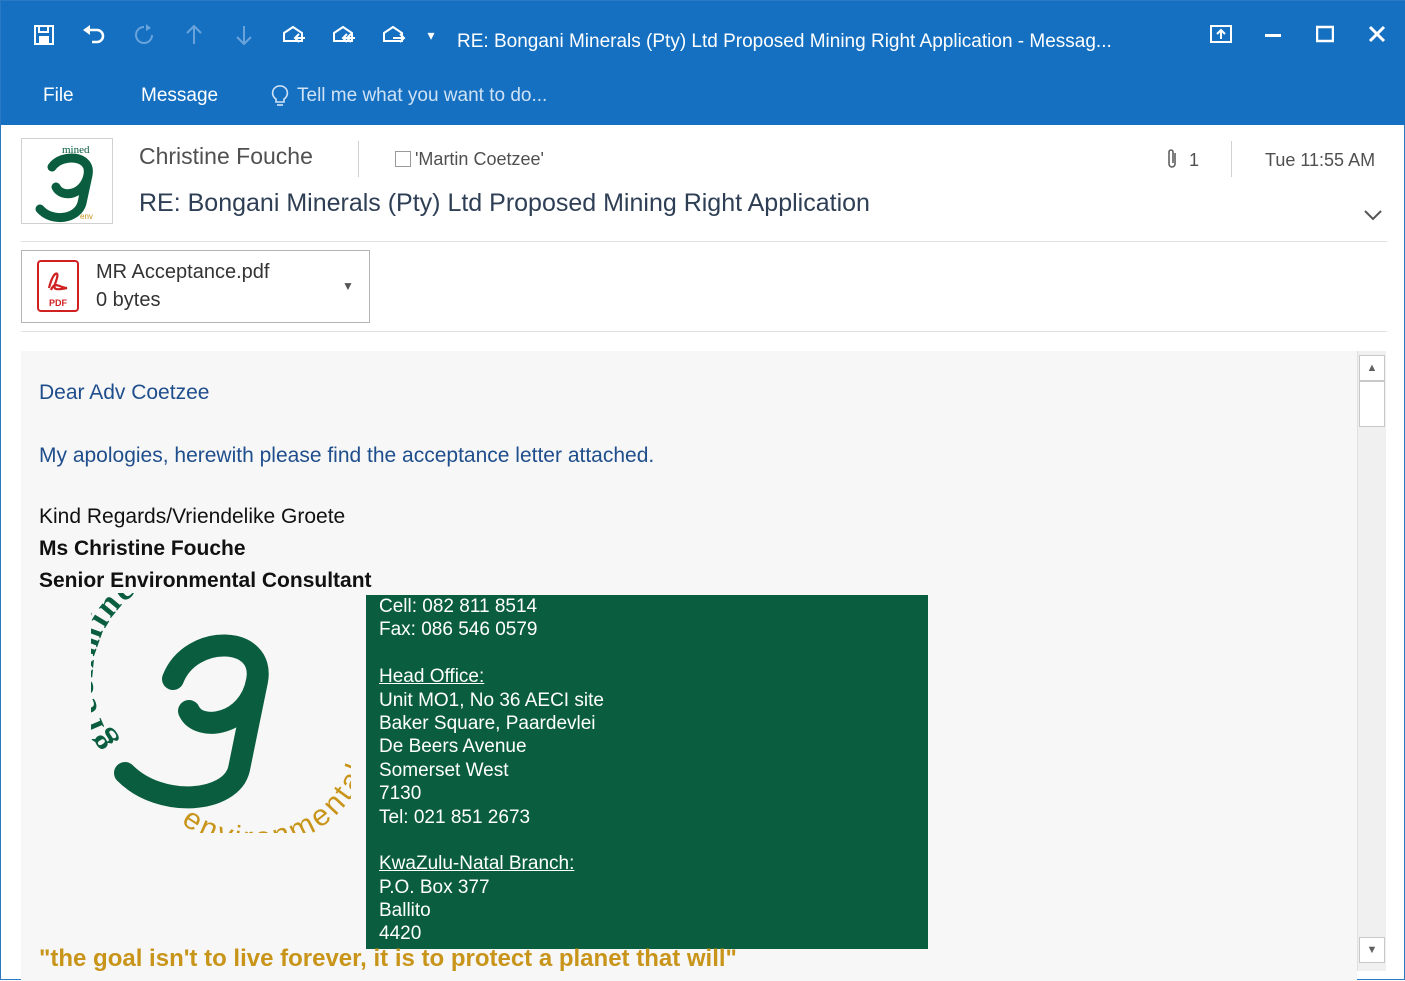 Image resolution: width=1405 pixels, height=981 pixels. Describe the element at coordinates (226, 156) in the screenshot. I see `sender-name: Christine Fouche` at that location.